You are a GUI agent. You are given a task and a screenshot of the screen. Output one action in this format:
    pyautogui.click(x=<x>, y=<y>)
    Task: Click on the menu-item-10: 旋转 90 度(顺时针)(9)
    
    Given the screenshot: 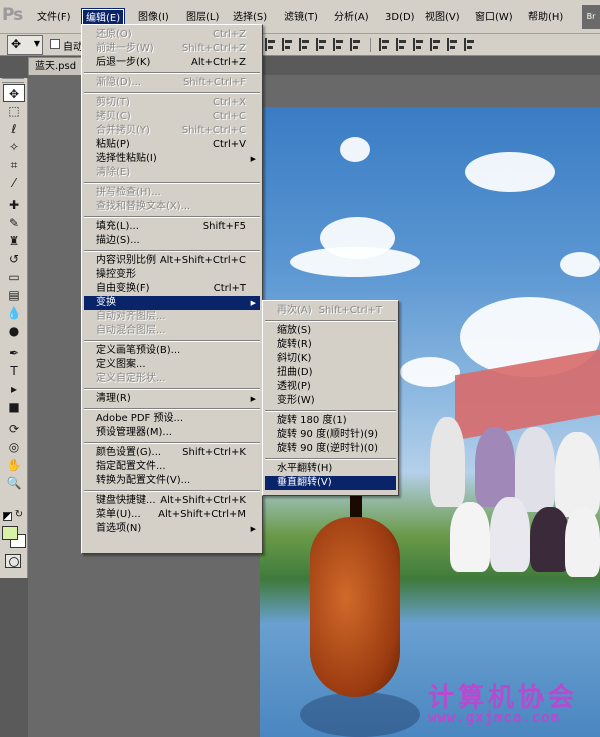 What is the action you would take?
    pyautogui.click(x=330, y=435)
    